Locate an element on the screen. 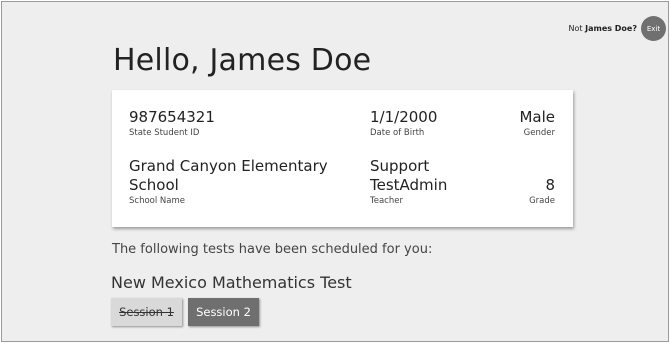 Image resolution: width=670 pixels, height=343 pixels. session-list: Session 1 Session 2 is located at coordinates (185, 312).